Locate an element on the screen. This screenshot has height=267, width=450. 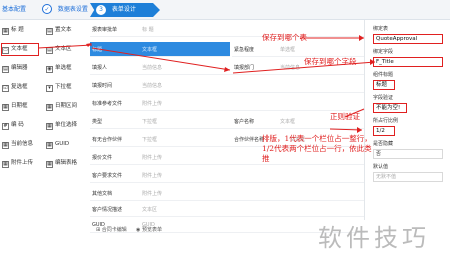
watermark: 软件技巧 is located at coordinates (374, 238).